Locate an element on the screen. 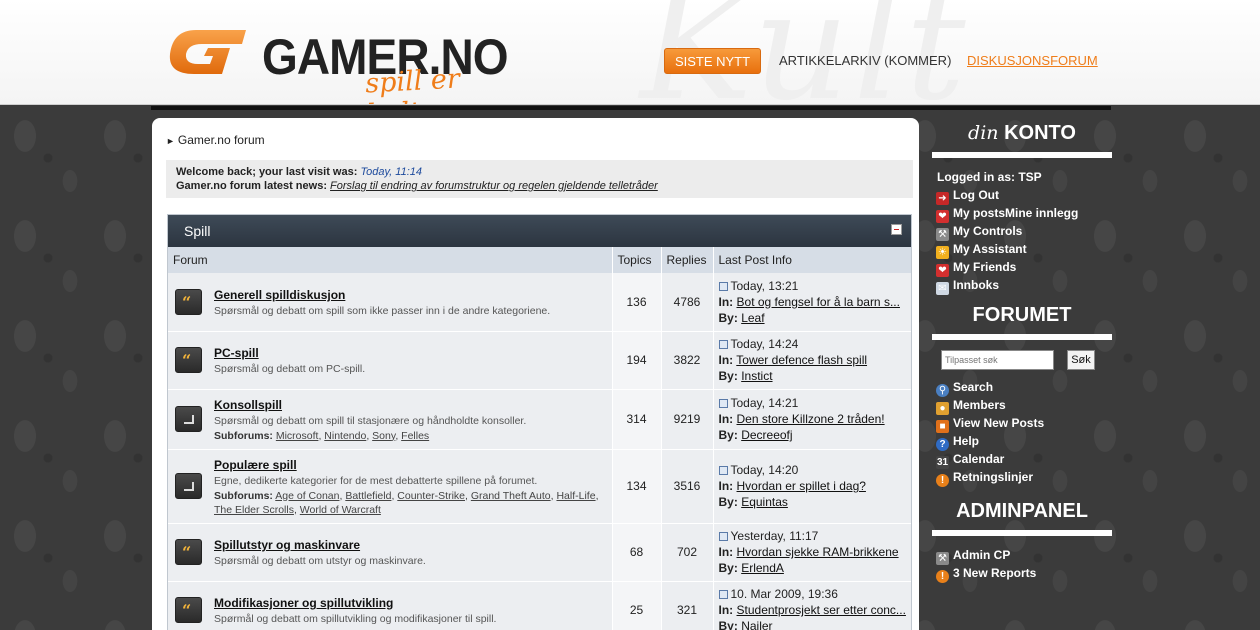 Image resolution: width=1260 pixels, height=630 pixels. search-input is located at coordinates (997, 360).